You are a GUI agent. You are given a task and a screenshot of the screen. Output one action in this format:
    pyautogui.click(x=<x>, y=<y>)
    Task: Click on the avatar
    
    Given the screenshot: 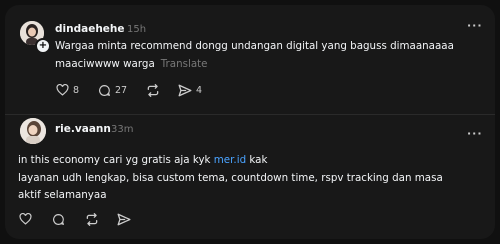 What is the action you would take?
    pyautogui.click(x=33, y=131)
    